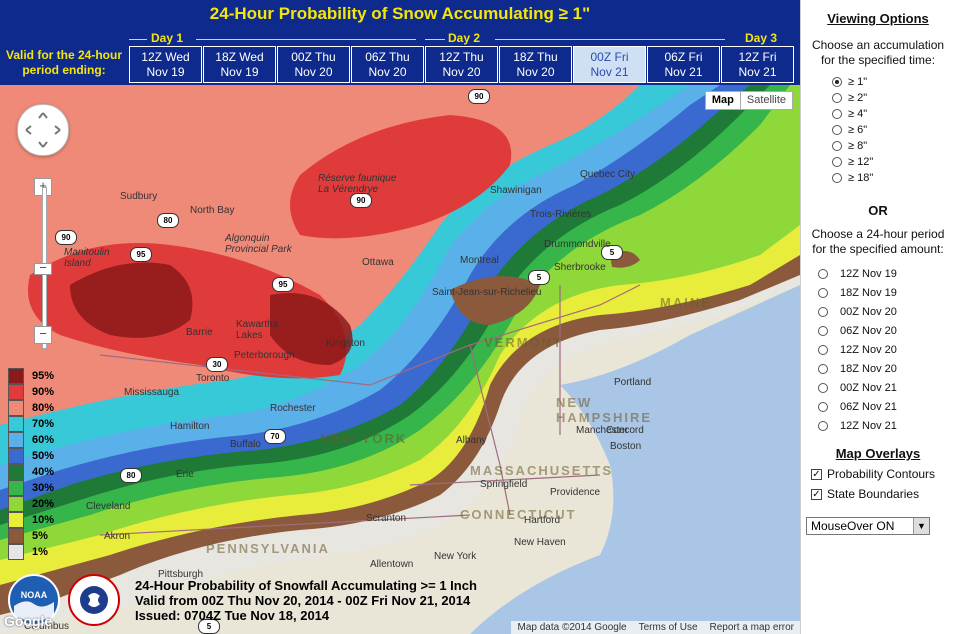 The image size is (954, 634). Describe the element at coordinates (139, 196) in the screenshot. I see `city-label: Sudbury` at that location.